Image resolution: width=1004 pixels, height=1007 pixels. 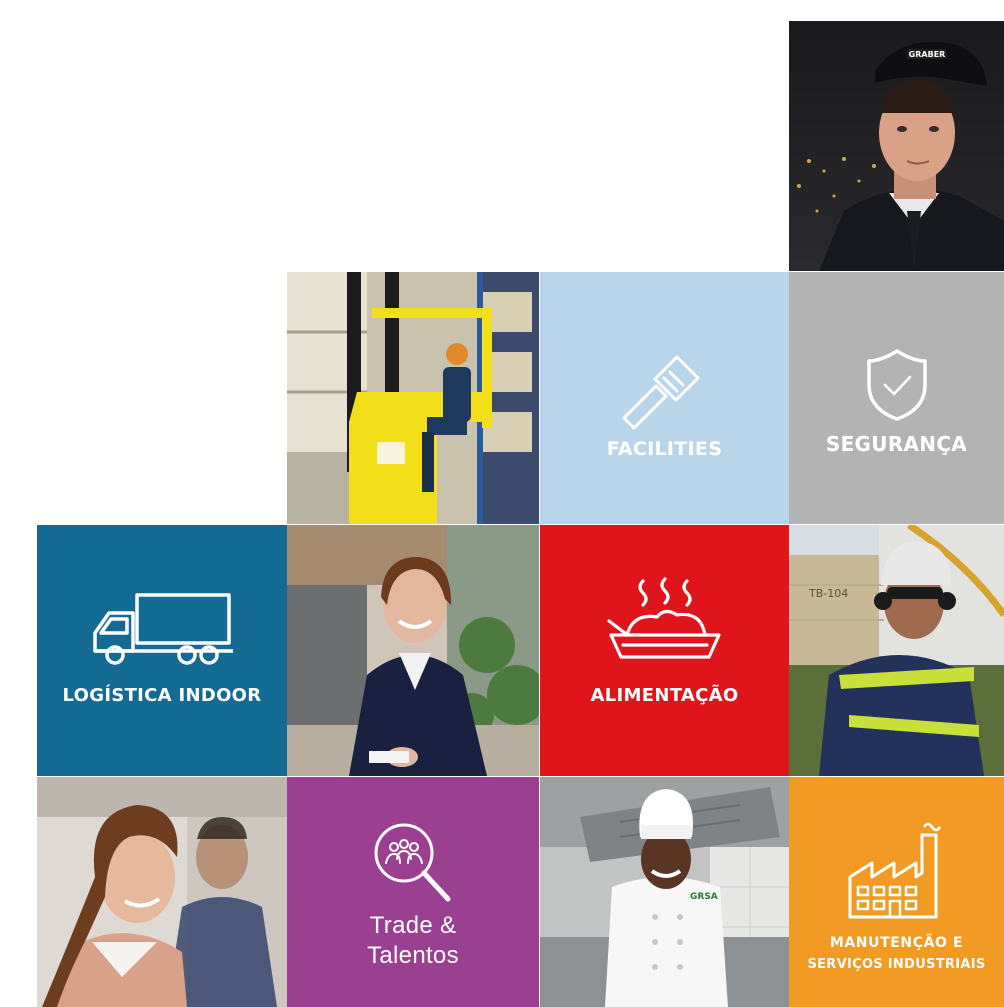 I want to click on tank-label-text: TB-104, so click(x=828, y=593).